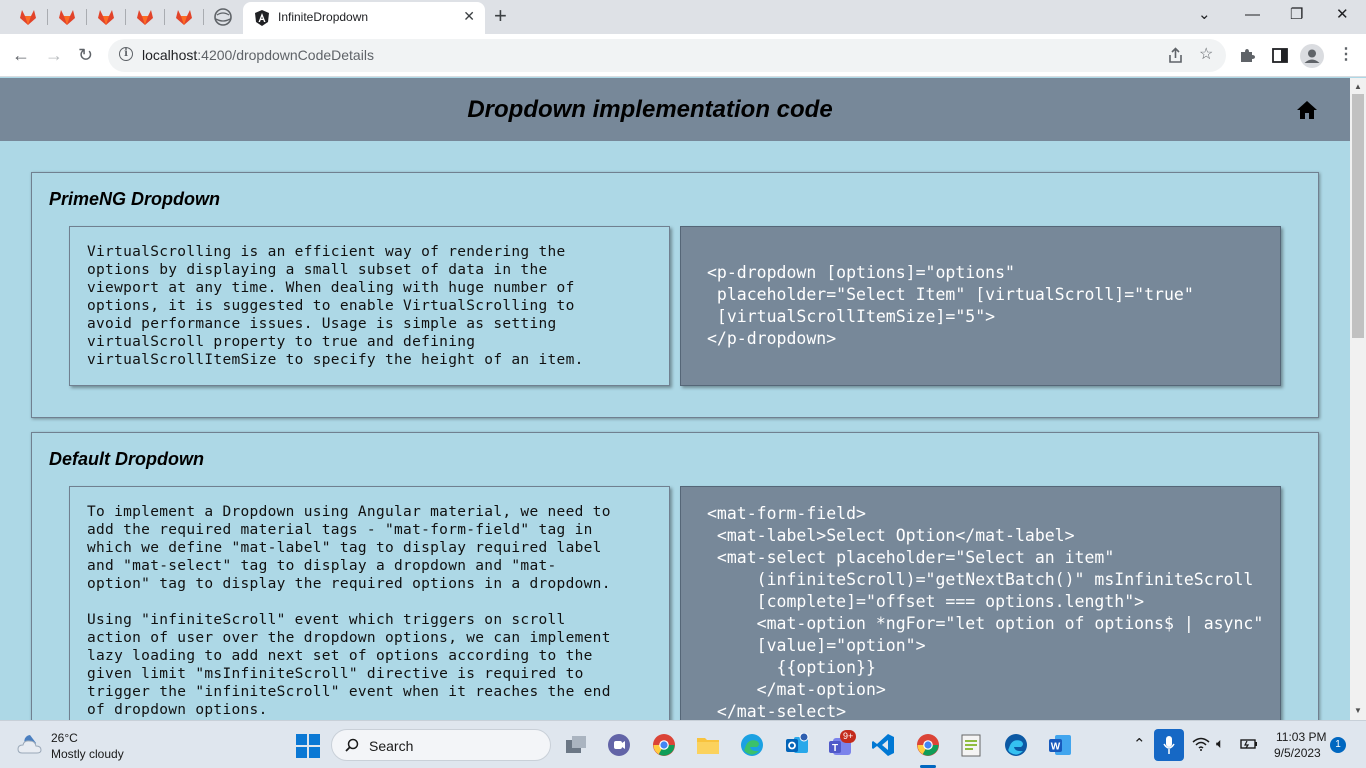 The height and width of the screenshot is (768, 1366). Describe the element at coordinates (1342, 15) in the screenshot. I see `close-window-button: ✕` at that location.